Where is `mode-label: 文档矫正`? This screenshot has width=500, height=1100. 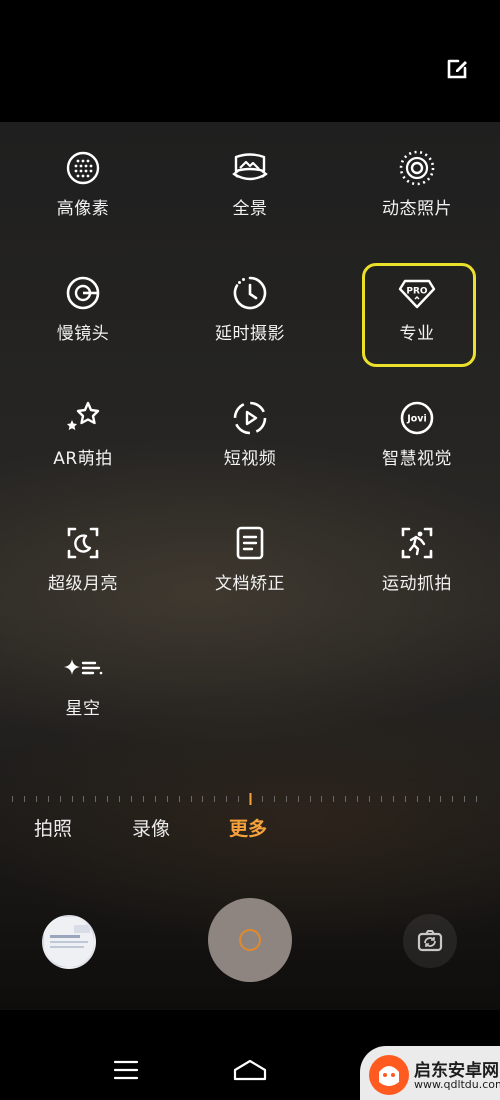 mode-label: 文档矫正 is located at coordinates (250, 584).